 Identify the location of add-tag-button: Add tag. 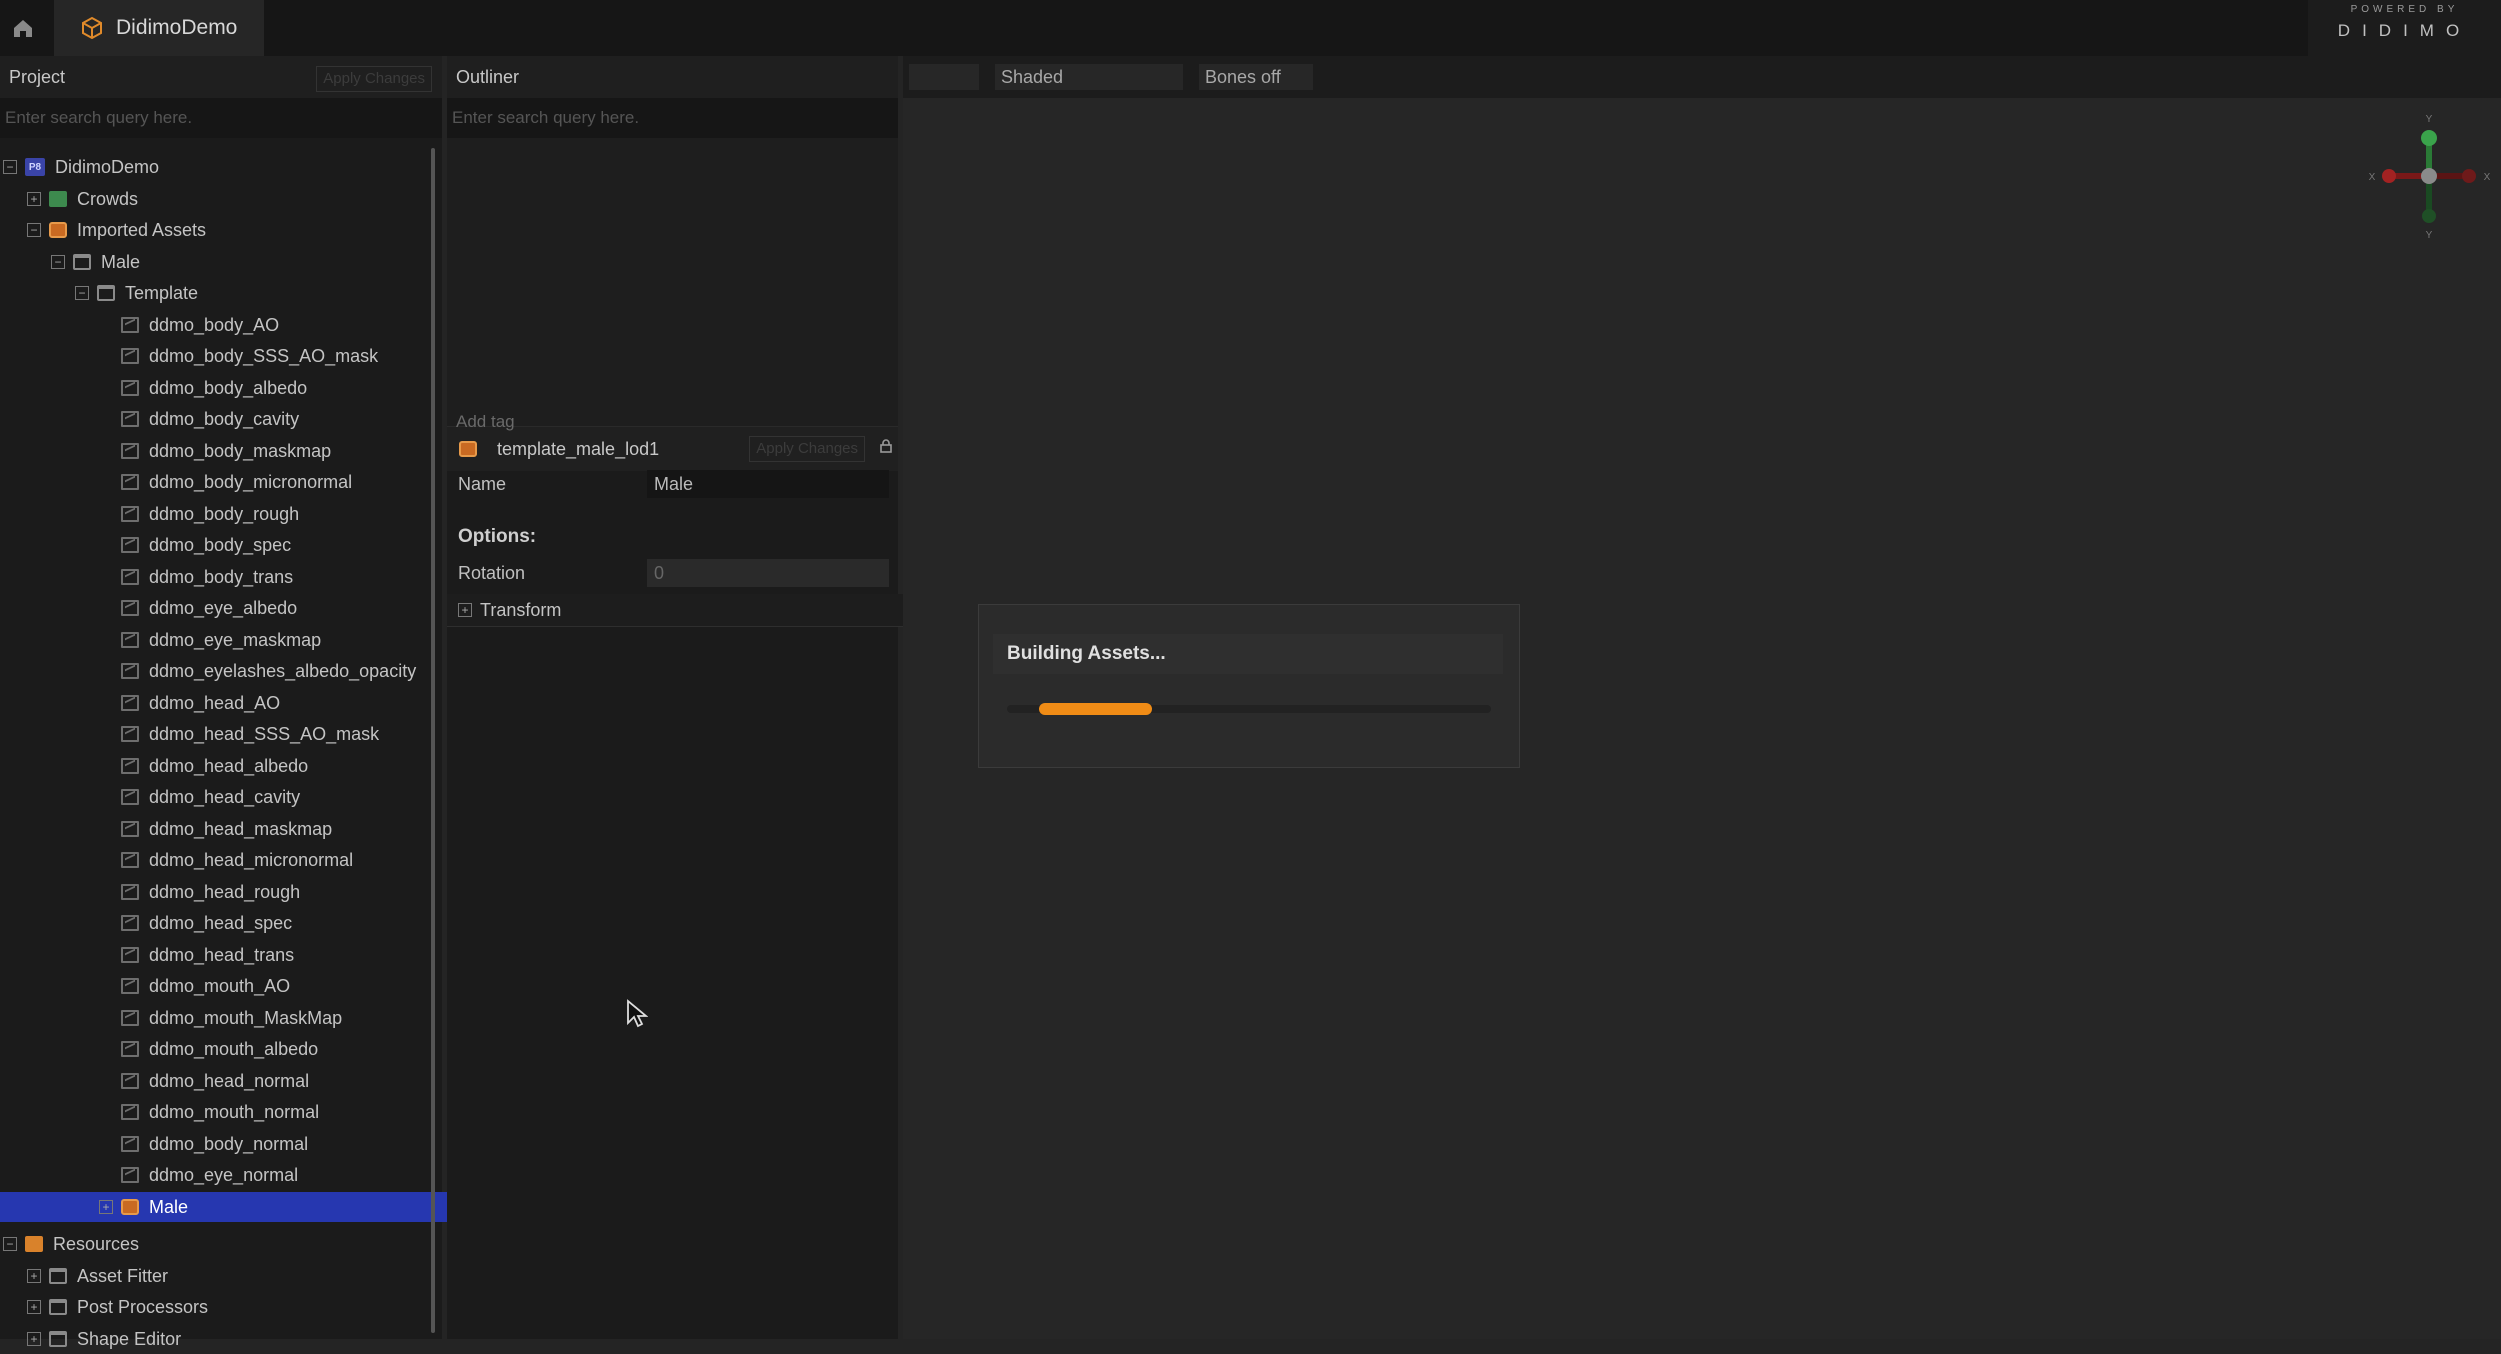
(485, 422).